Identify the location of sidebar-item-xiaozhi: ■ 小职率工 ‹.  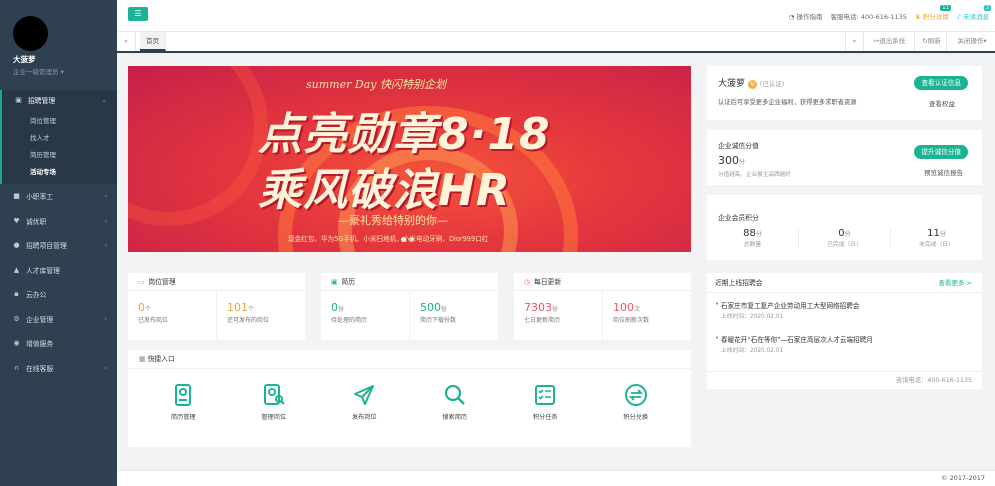
(58, 196).